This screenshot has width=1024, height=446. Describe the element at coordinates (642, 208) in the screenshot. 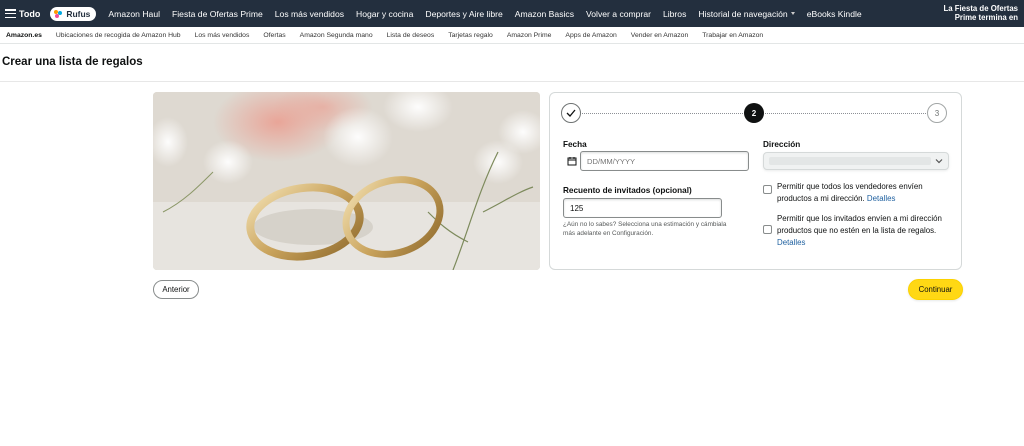

I see `guests-count-input` at that location.